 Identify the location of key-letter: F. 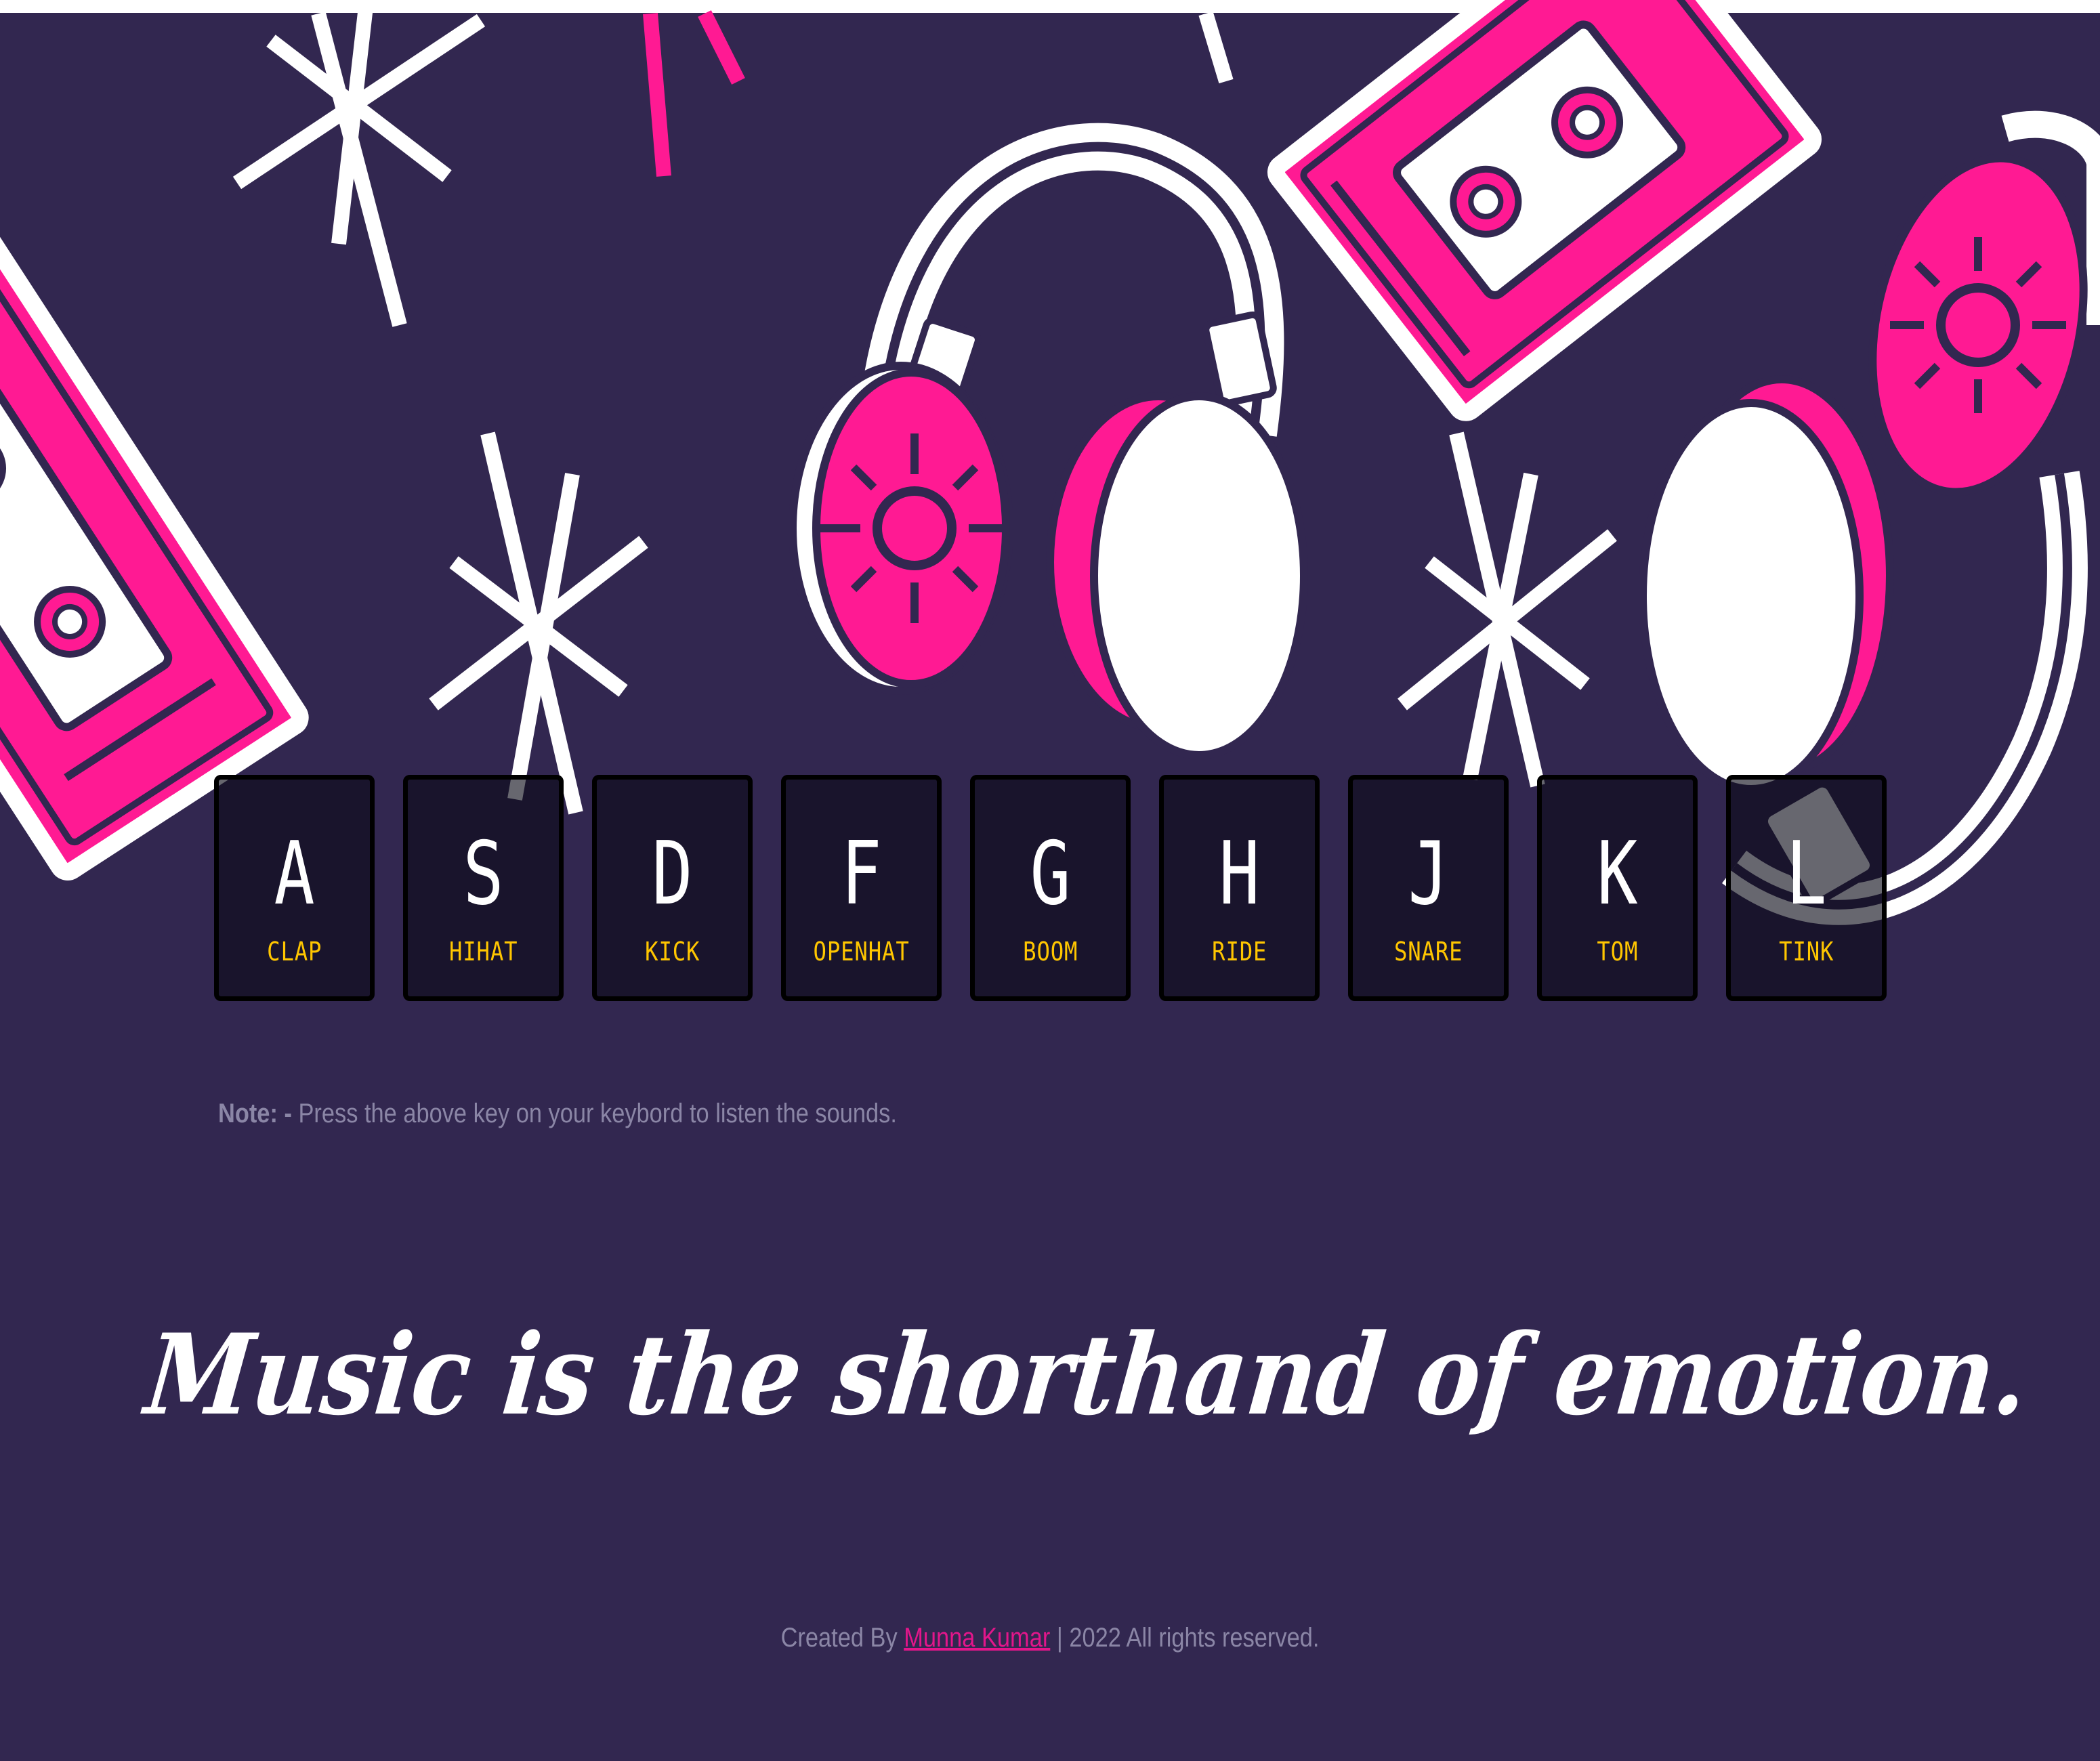
(862, 874).